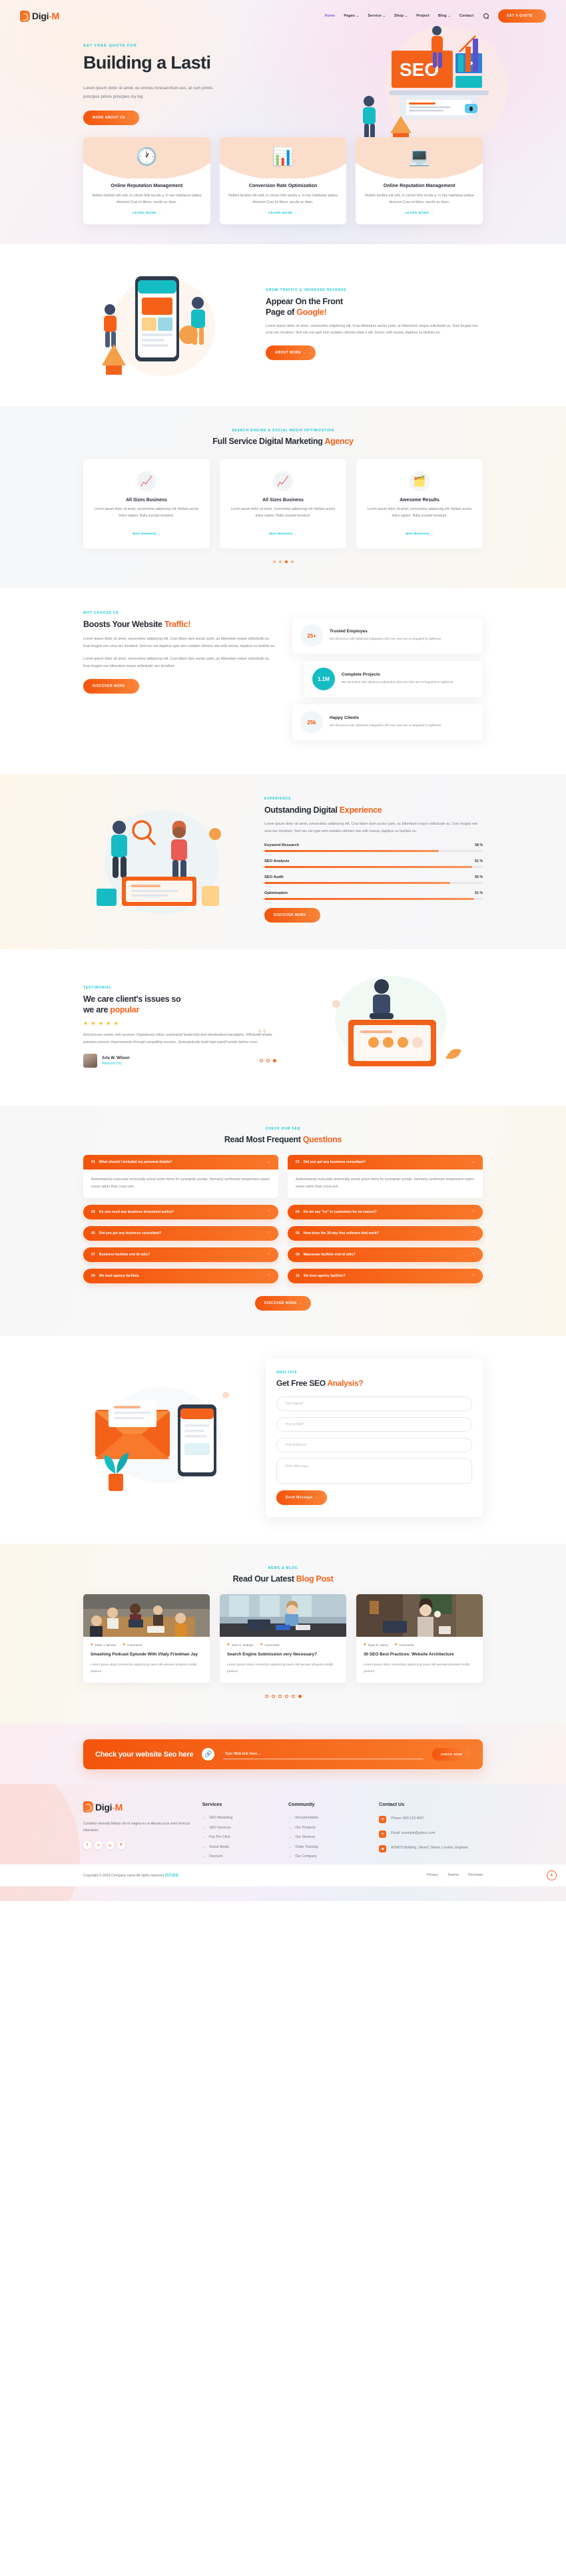  I want to click on fullservice-carousel-dots, so click(283, 562).